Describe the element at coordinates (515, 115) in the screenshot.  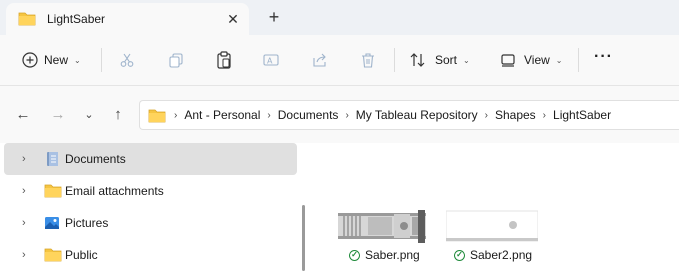
I see `breadcrumb-item: Shapes` at that location.